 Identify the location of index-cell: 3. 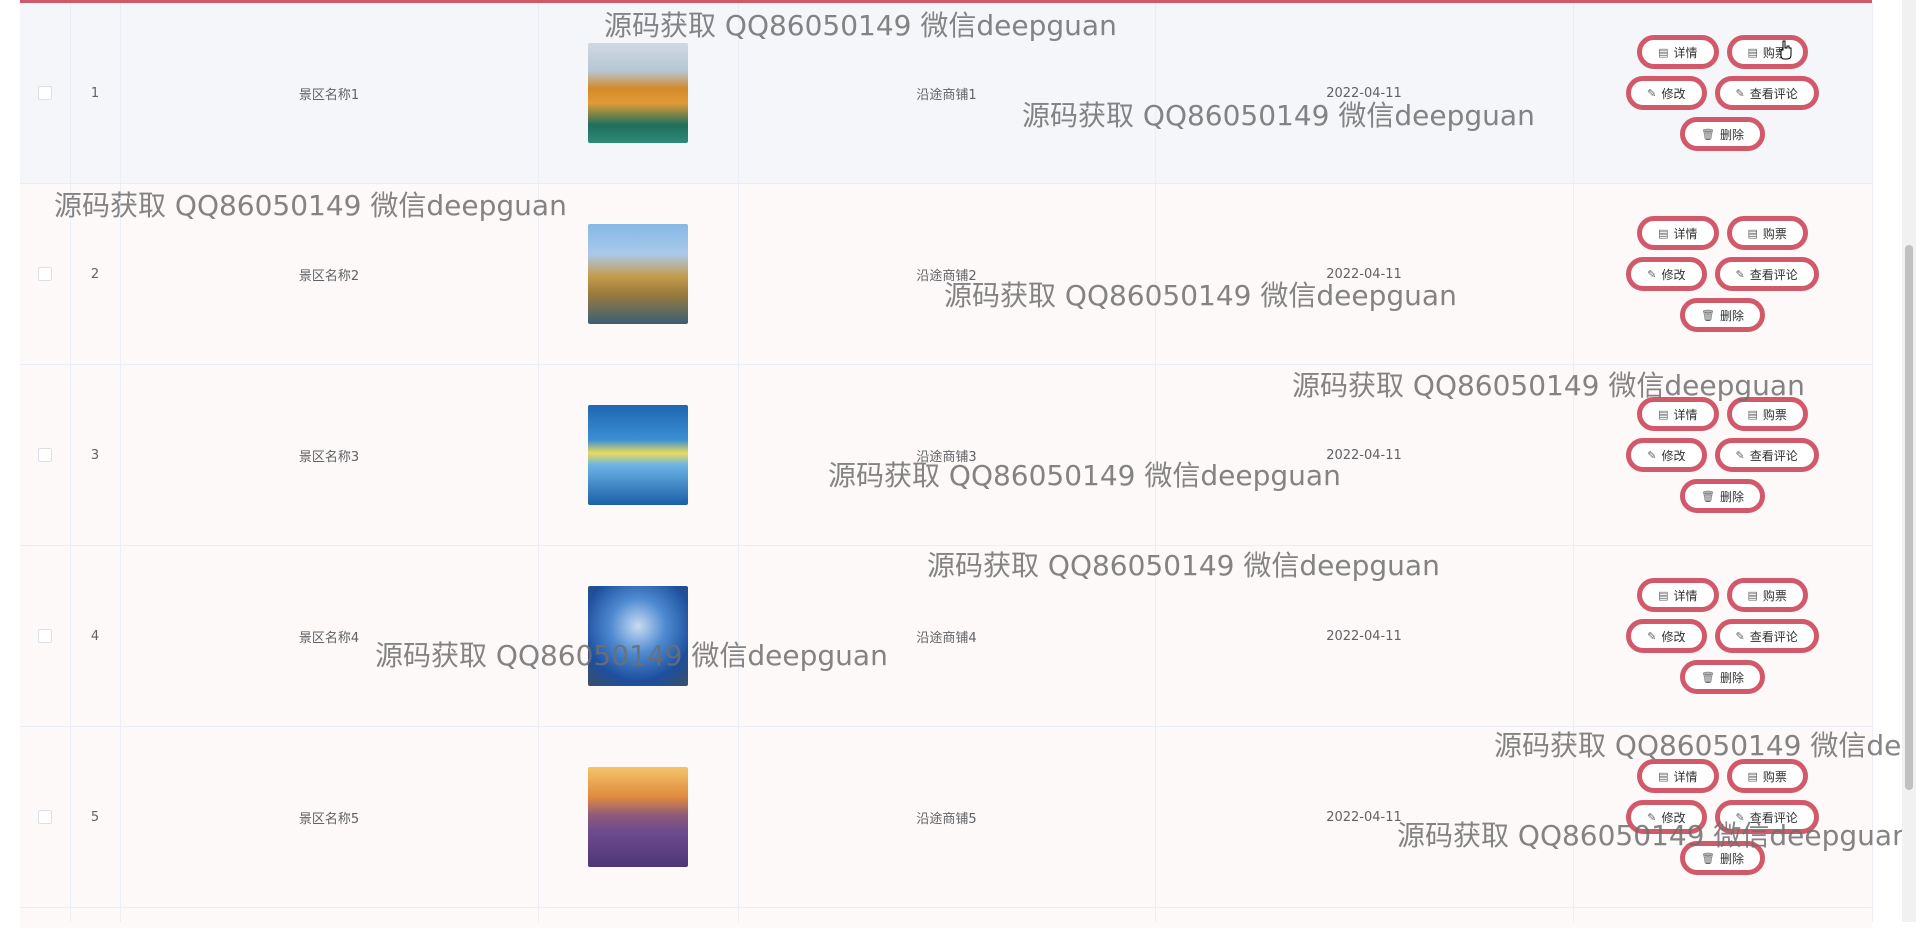
(95, 455).